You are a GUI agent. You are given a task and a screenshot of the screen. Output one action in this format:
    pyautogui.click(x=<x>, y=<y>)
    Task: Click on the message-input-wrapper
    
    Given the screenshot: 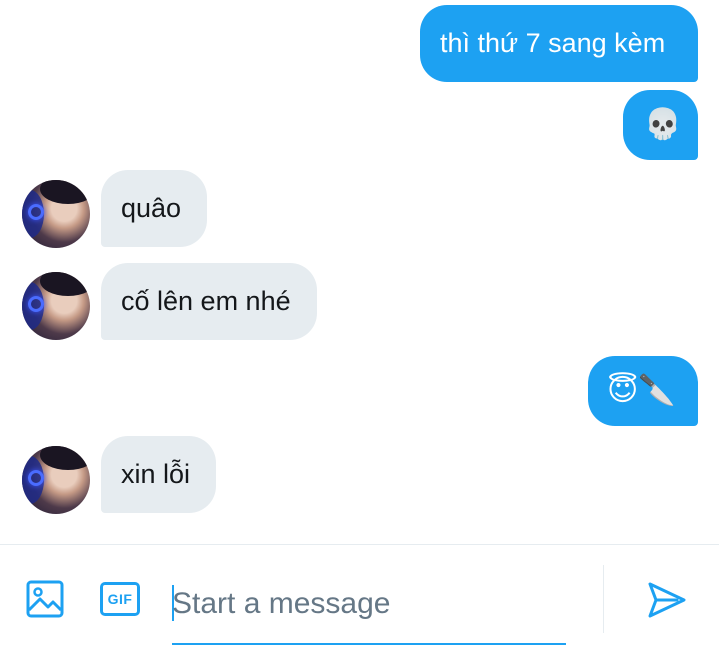 What is the action you would take?
    pyautogui.click(x=369, y=613)
    